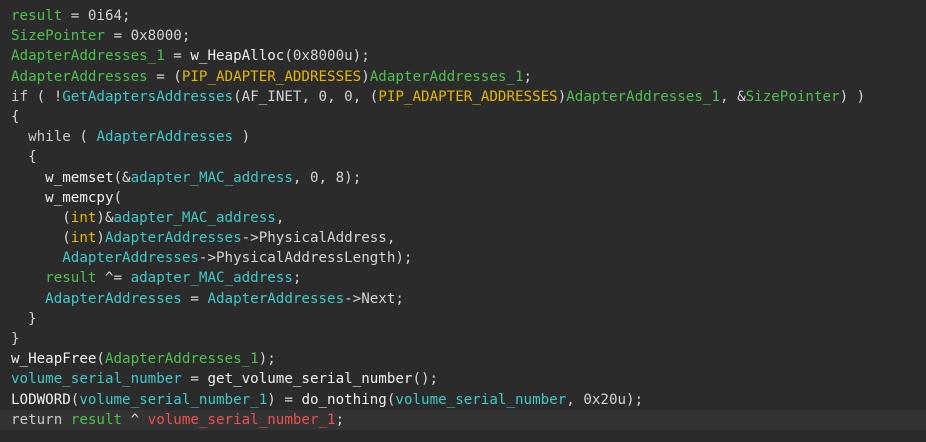  What do you see at coordinates (19, 97) in the screenshot?
I see `code-token-keyword: if` at bounding box center [19, 97].